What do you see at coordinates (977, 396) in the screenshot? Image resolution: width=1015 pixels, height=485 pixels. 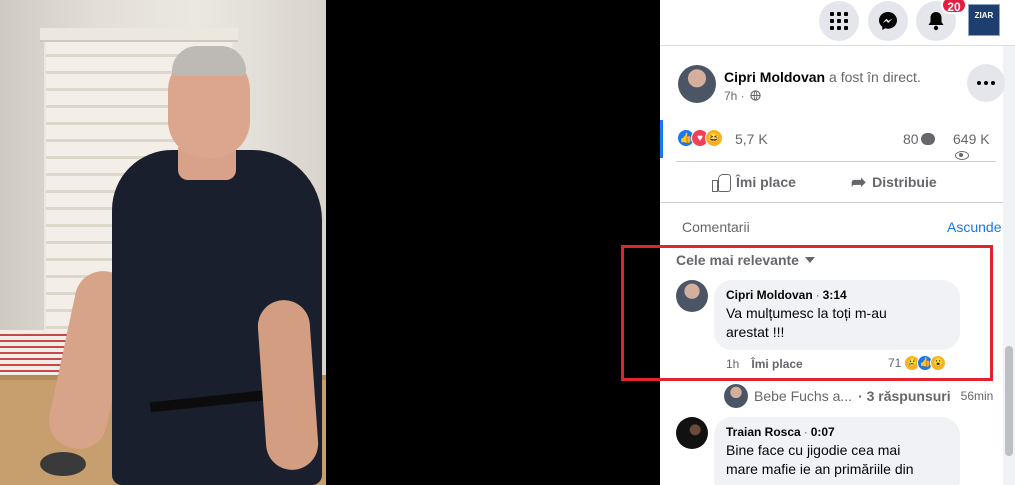 I see `reply-age: 56min` at bounding box center [977, 396].